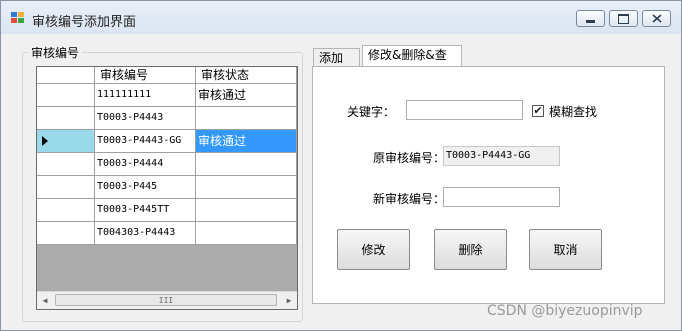 The width and height of the screenshot is (682, 331). Describe the element at coordinates (590, 18) in the screenshot. I see `minimize-button` at that location.